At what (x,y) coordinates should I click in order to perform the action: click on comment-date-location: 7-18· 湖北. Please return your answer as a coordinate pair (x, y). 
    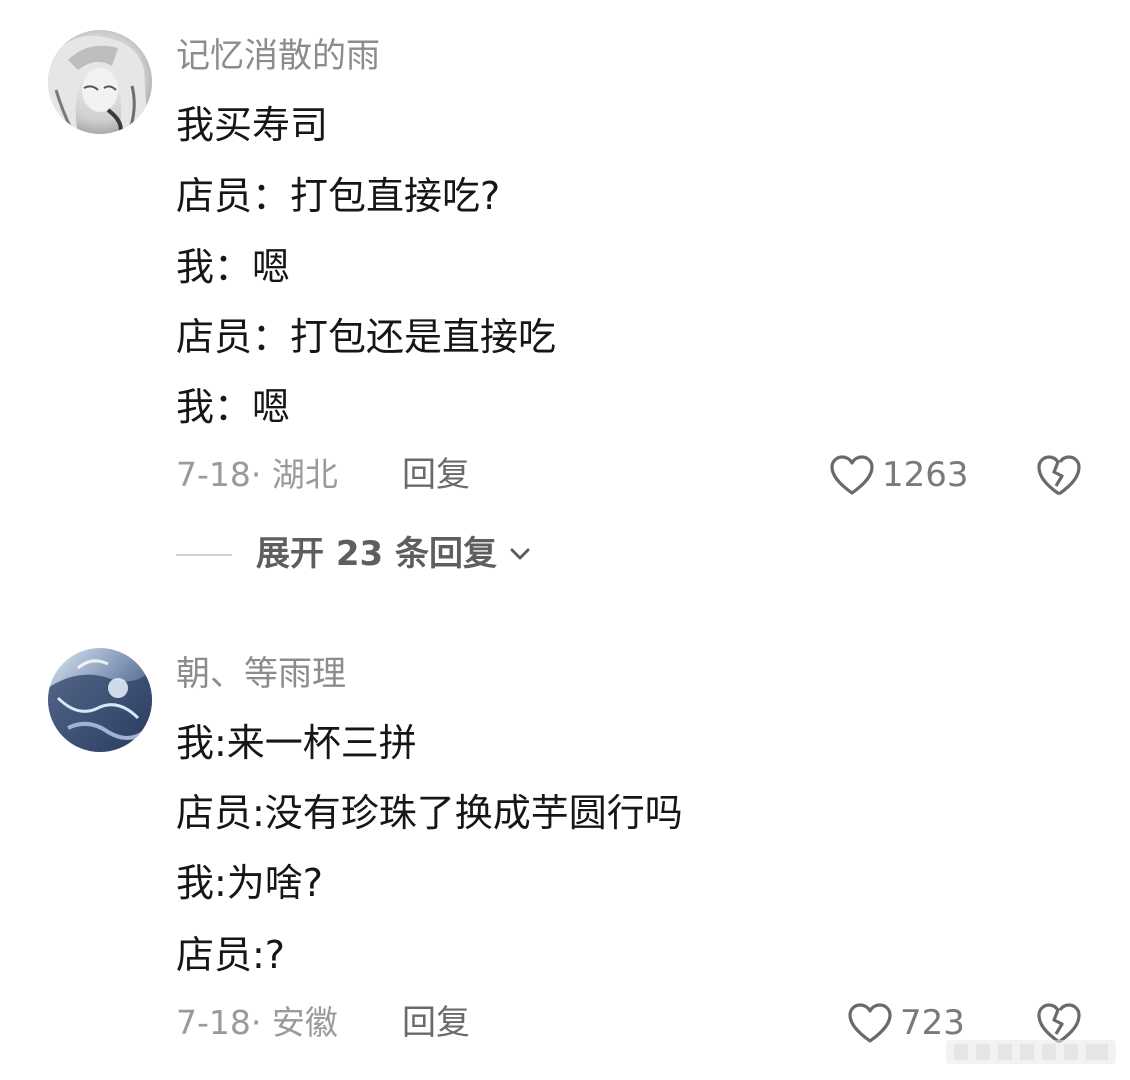
    Looking at the image, I should click on (257, 474).